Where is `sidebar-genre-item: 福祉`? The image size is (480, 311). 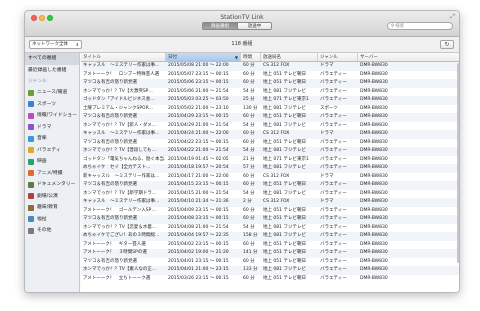
sidebar-genre-item: 福祉 is located at coordinates (52, 220).